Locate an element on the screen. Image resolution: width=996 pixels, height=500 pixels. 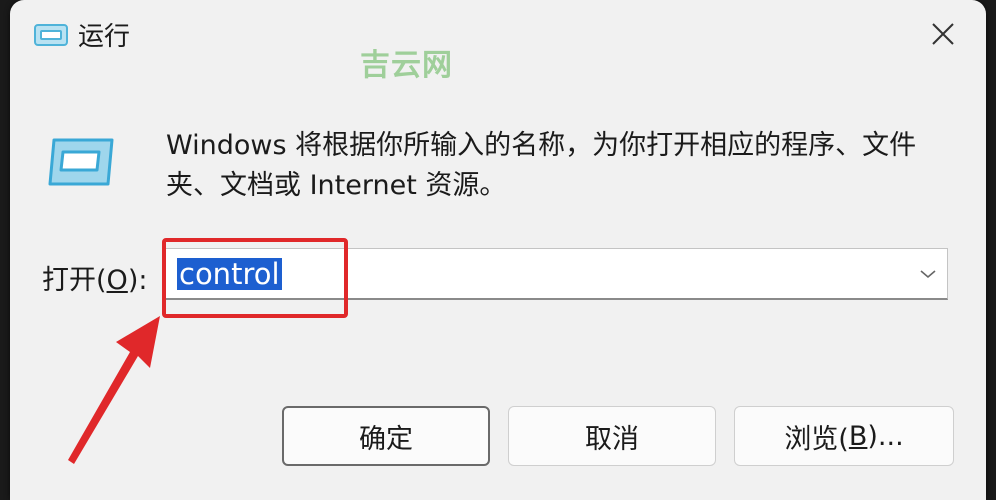
close-button is located at coordinates (943, 36).